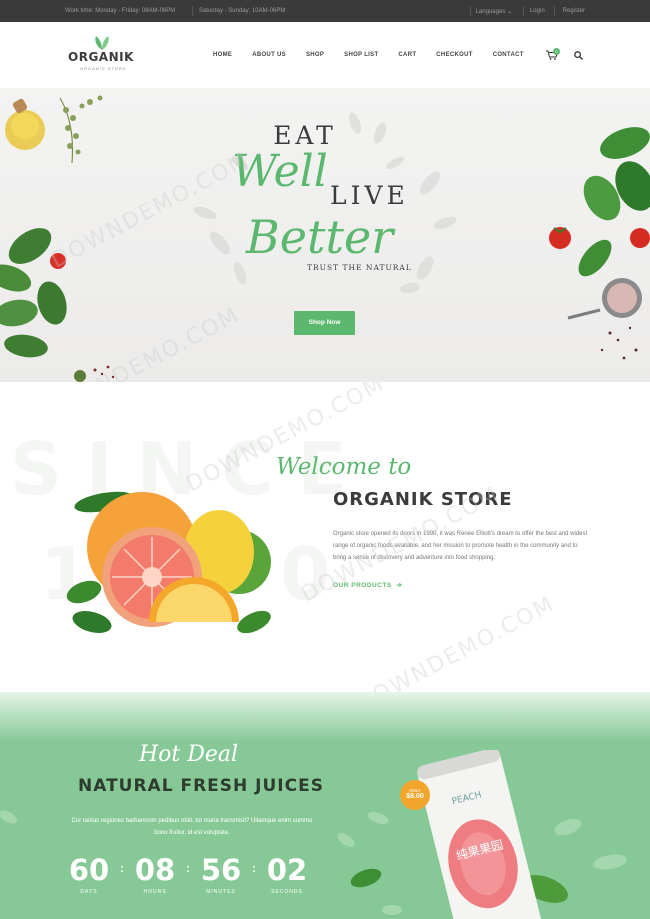  I want to click on top-bar-links: Languages ⌄ Login Register, so click(530, 11).